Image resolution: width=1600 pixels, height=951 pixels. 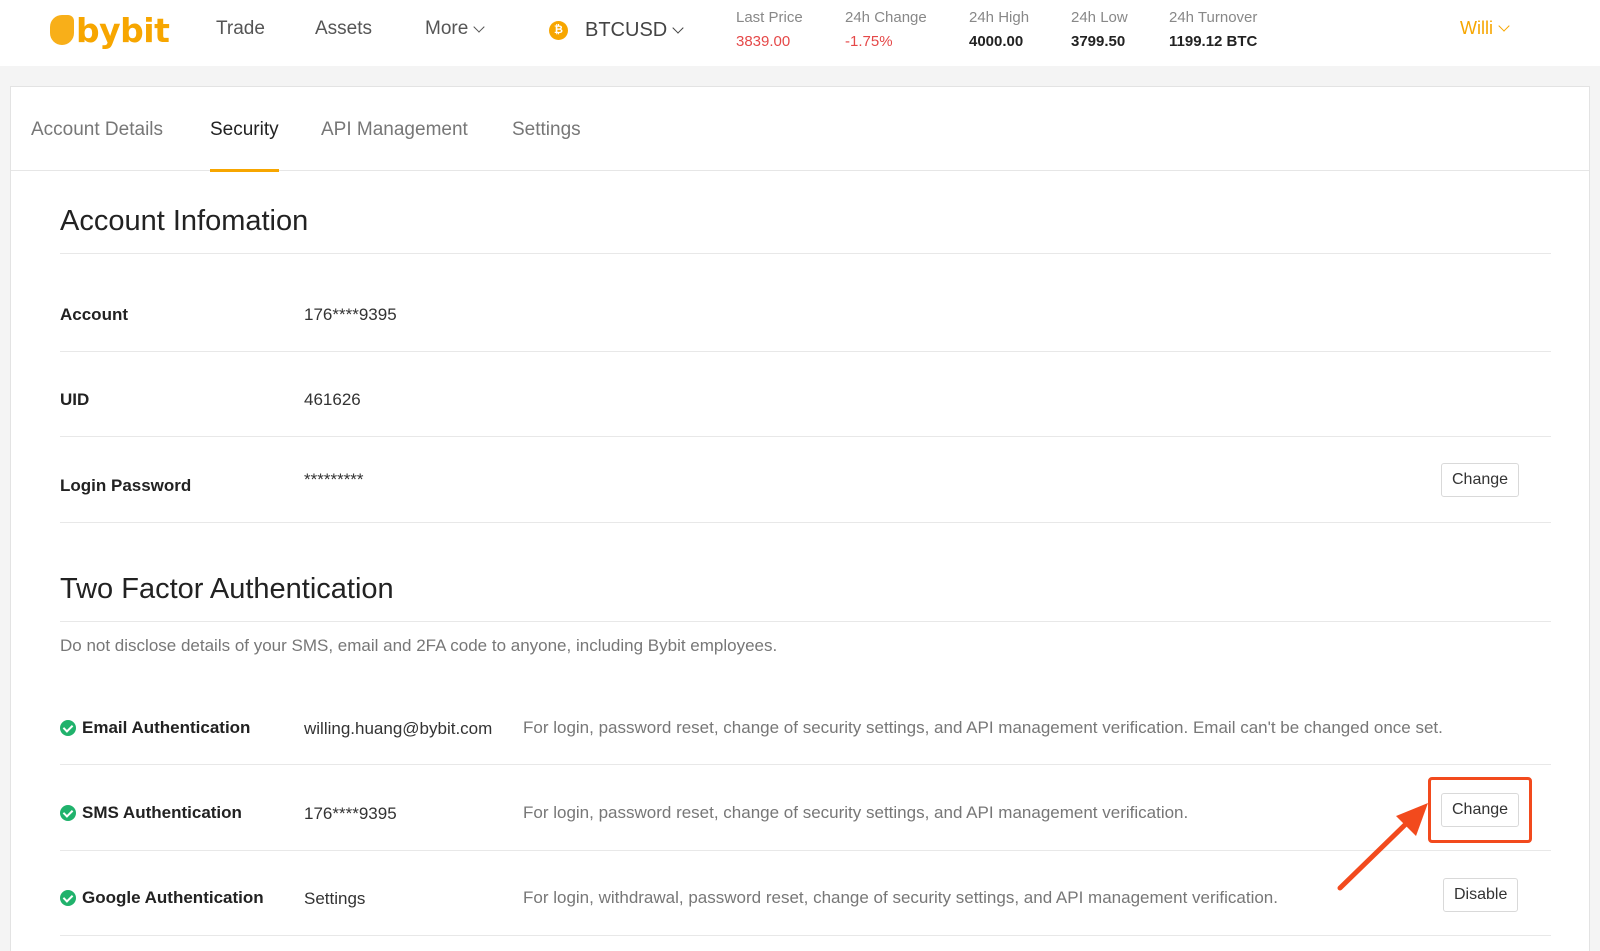 I want to click on stat-last-price: Last Price 3839.00, so click(x=769, y=29).